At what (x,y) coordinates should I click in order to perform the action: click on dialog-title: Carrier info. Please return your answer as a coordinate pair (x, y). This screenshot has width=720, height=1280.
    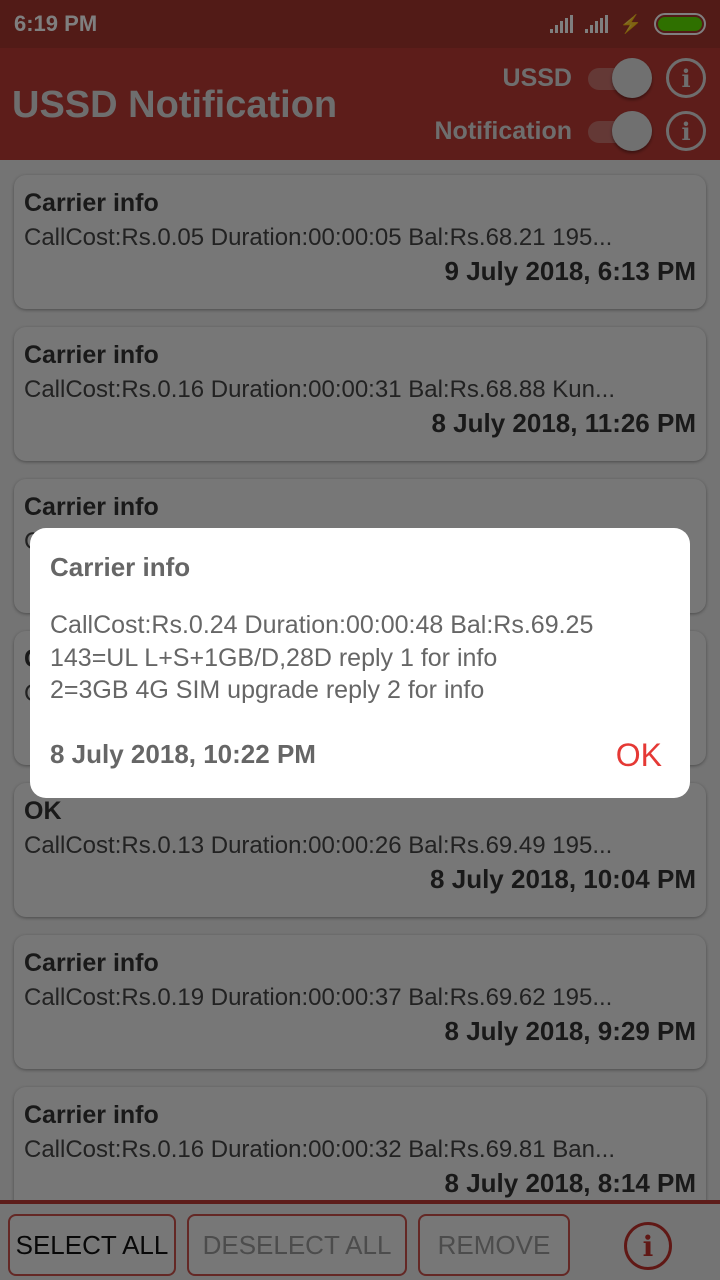
    Looking at the image, I should click on (120, 567).